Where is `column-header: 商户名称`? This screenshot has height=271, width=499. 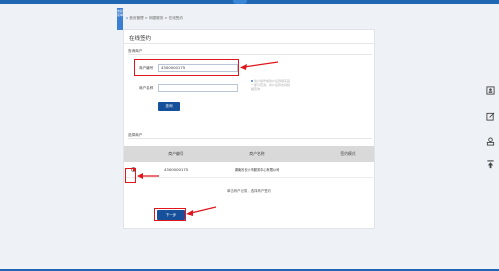 column-header: 商户名称 is located at coordinates (257, 153).